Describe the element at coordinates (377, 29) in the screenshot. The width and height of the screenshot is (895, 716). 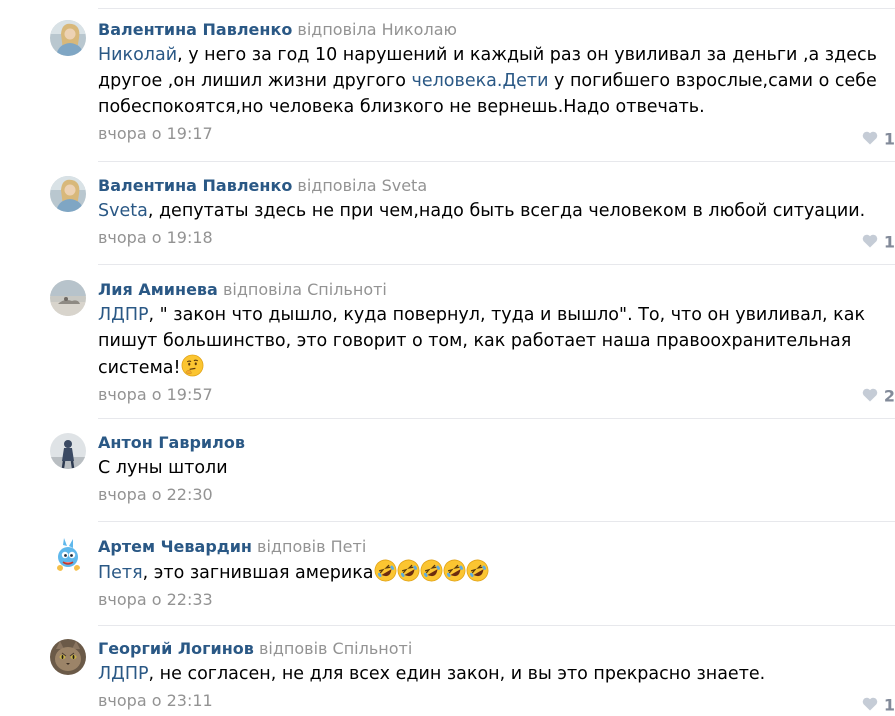
I see `reply-to: відповіла Николаю` at that location.